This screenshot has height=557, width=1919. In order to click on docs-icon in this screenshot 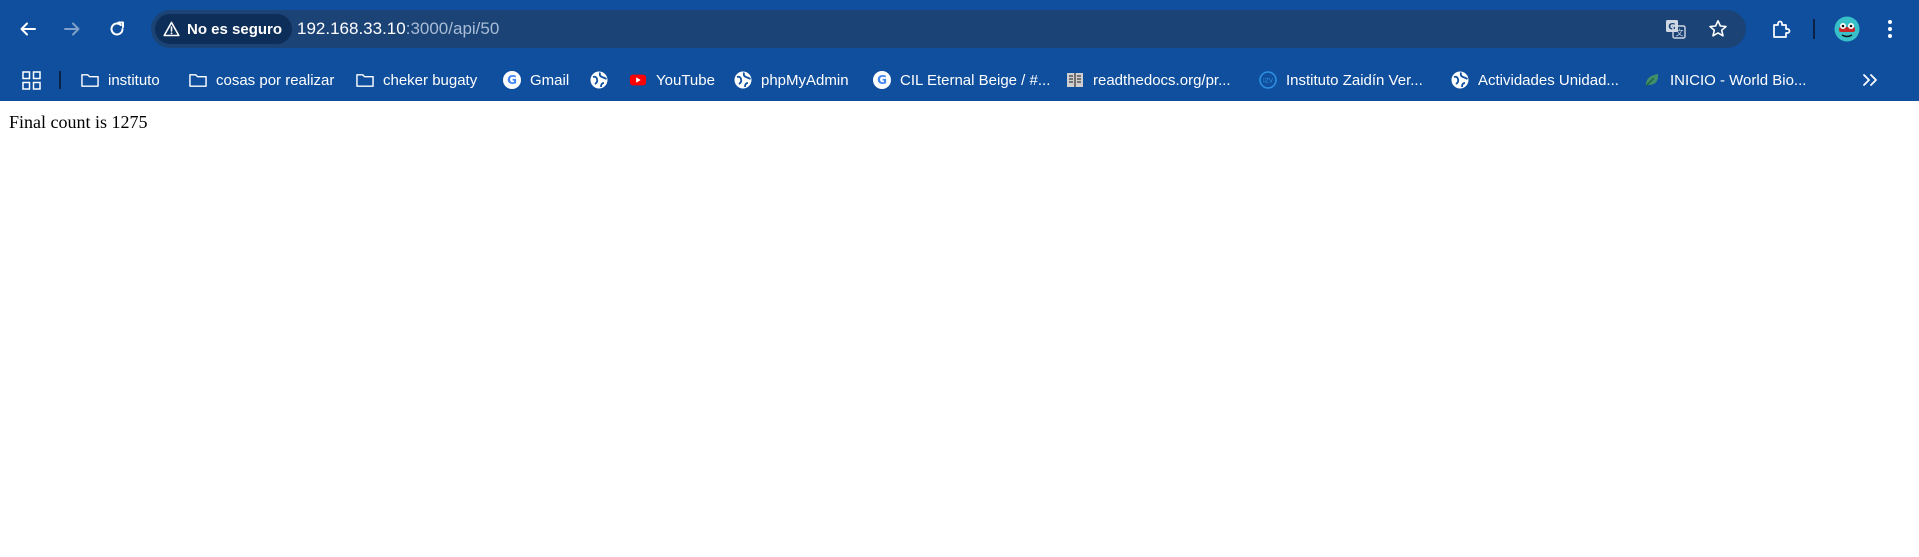, I will do `click(1075, 80)`.